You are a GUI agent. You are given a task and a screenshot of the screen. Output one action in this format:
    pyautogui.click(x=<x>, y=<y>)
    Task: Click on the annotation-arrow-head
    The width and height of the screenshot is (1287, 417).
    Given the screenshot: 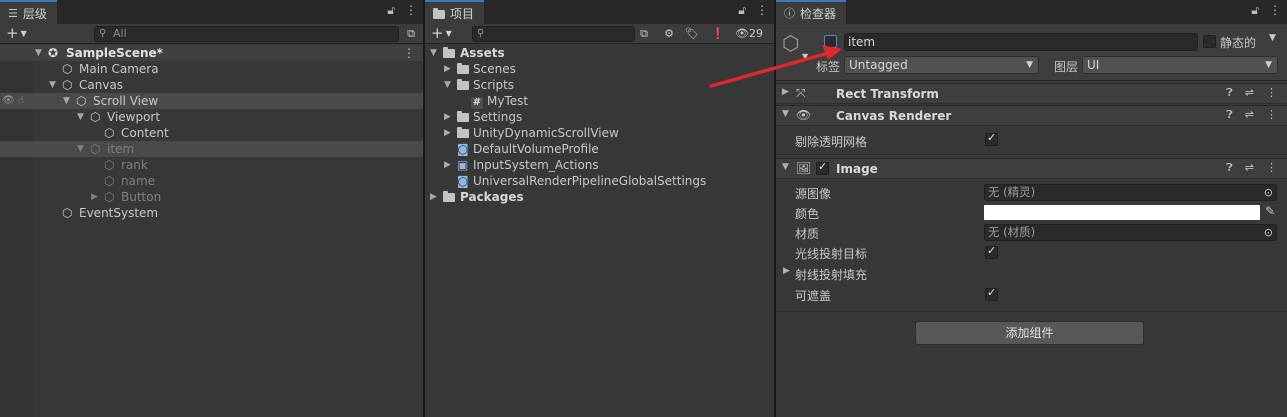 What is the action you would take?
    pyautogui.click(x=832, y=52)
    